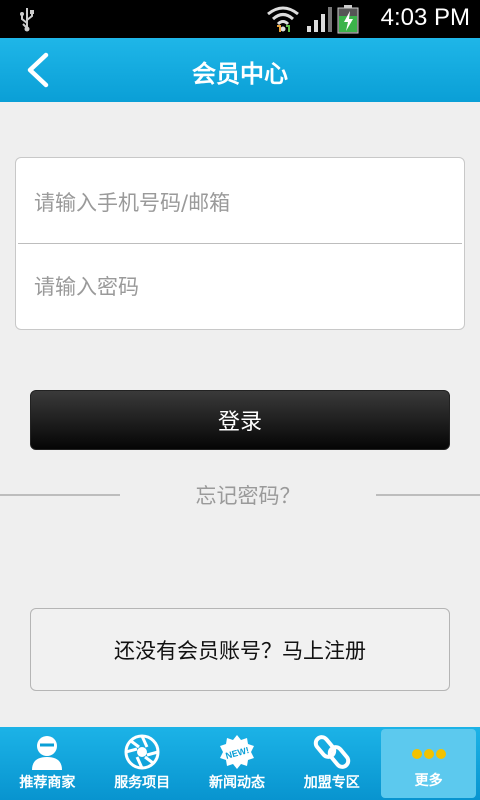 The image size is (480, 800). I want to click on forgot-password-link: 忘记密码？, so click(248, 495).